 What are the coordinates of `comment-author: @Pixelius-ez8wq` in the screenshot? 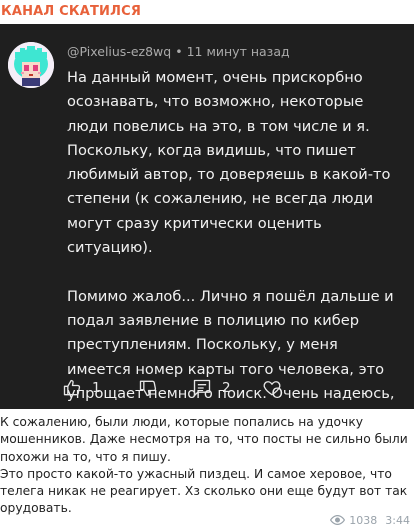 It's located at (119, 51).